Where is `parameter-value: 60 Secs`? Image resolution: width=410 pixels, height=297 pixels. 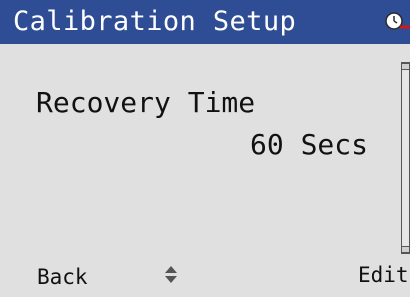
parameter-value: 60 Secs is located at coordinates (309, 145).